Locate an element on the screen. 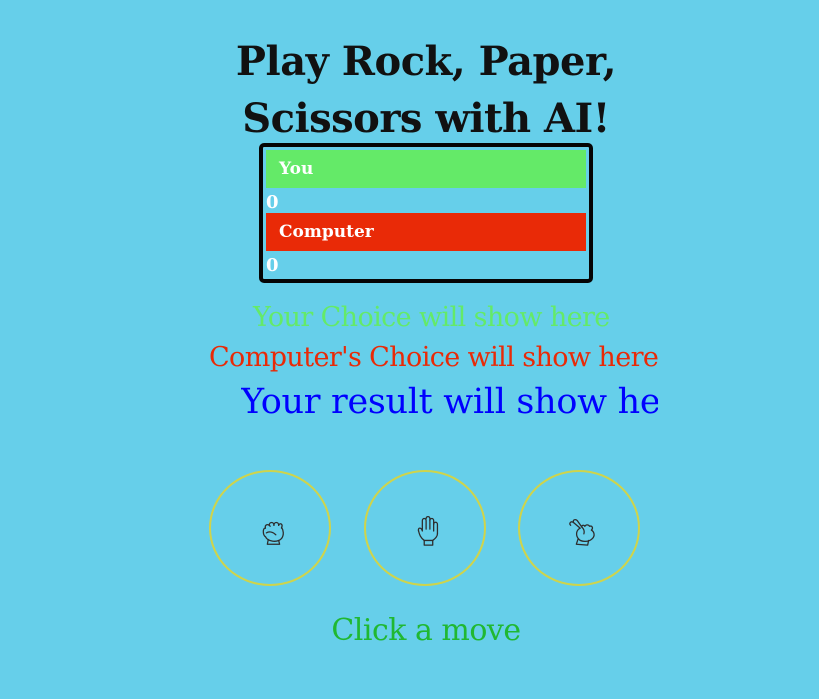  computer-score: 0 is located at coordinates (272, 265).